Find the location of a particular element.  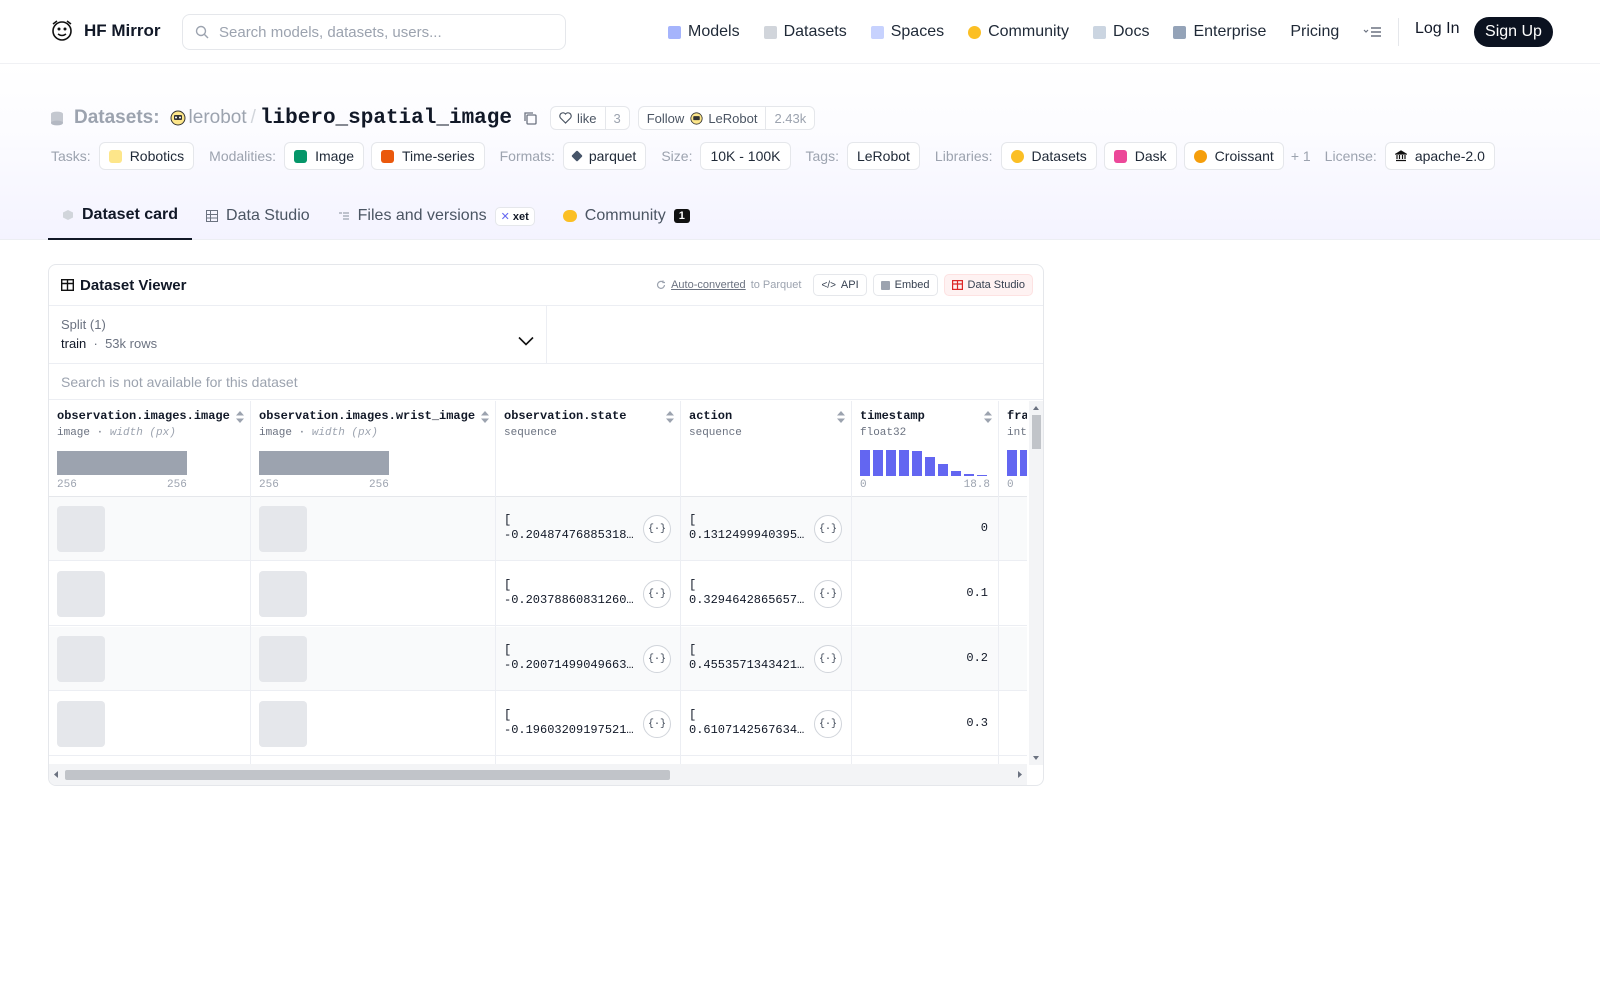

tab-community: Community 1 is located at coordinates (626, 218).